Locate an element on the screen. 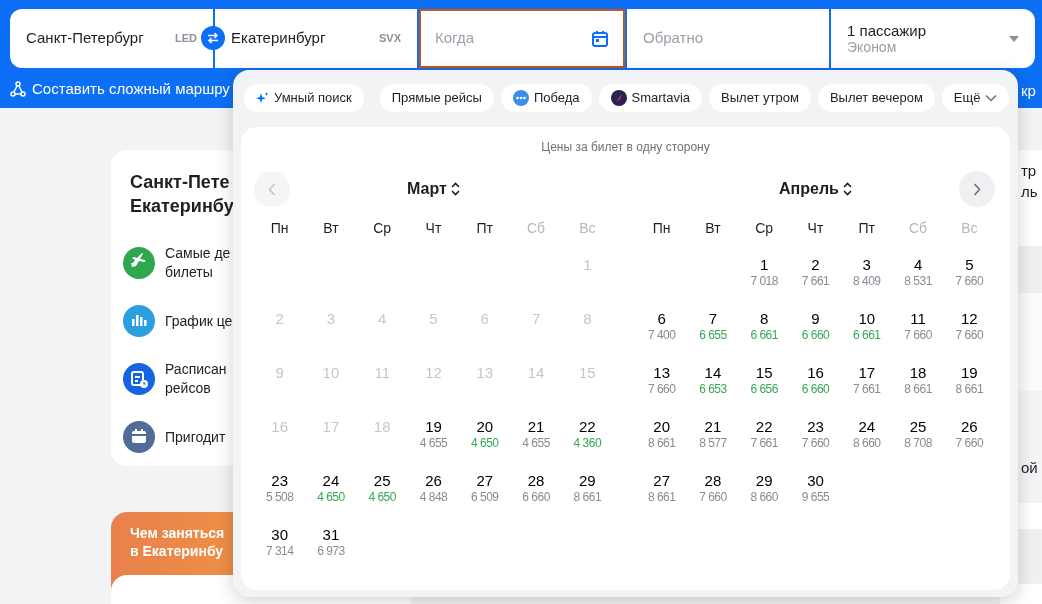  price-label: 4 360 is located at coordinates (587, 443).